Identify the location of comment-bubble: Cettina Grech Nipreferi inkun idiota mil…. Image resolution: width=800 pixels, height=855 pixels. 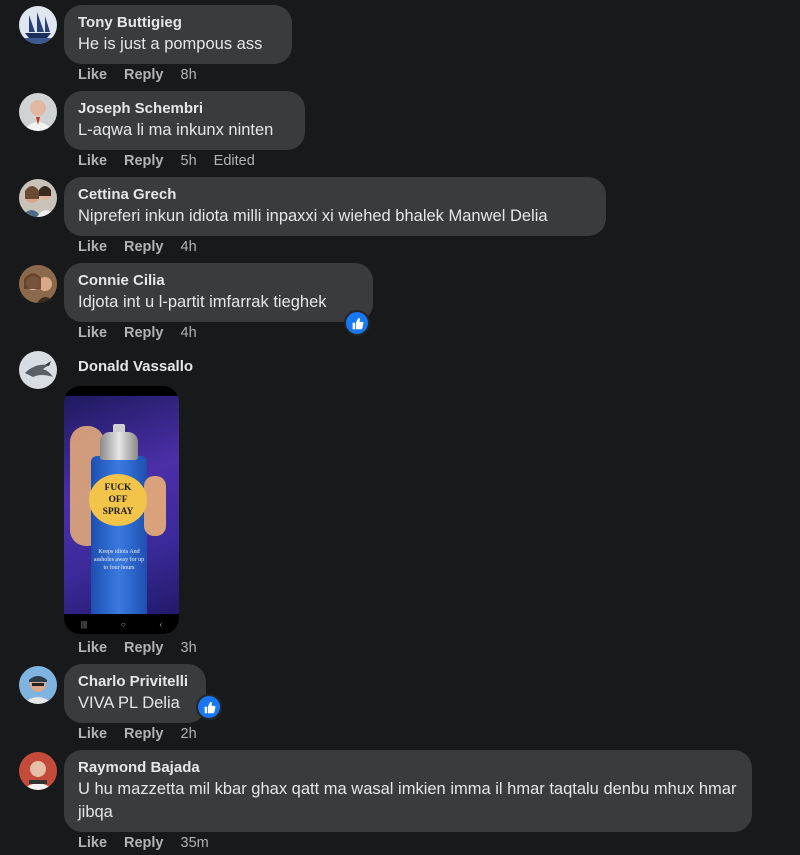
(335, 206).